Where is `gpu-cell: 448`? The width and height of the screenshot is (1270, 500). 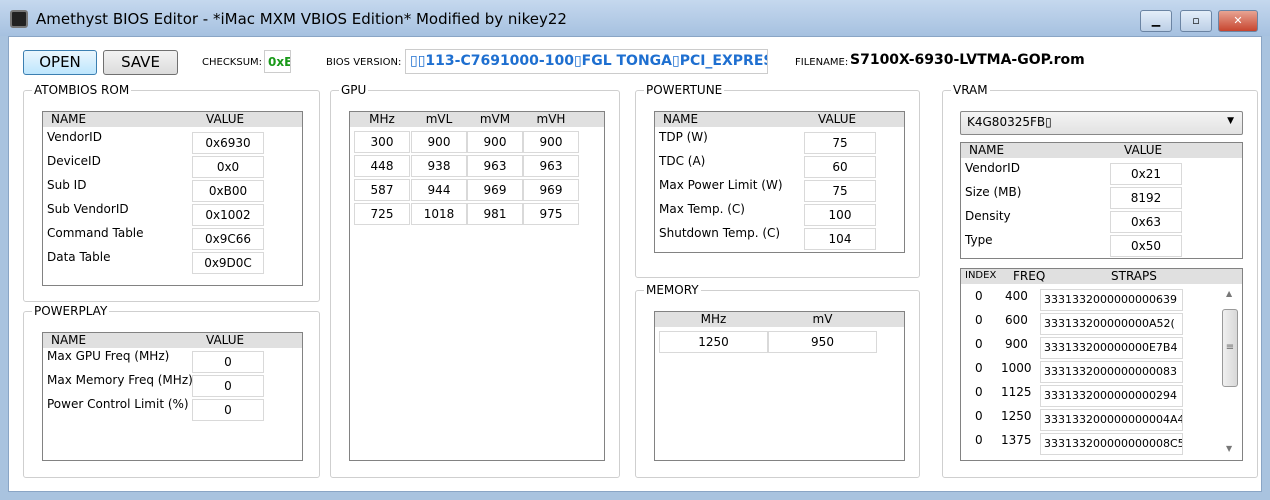
gpu-cell: 448 is located at coordinates (382, 166).